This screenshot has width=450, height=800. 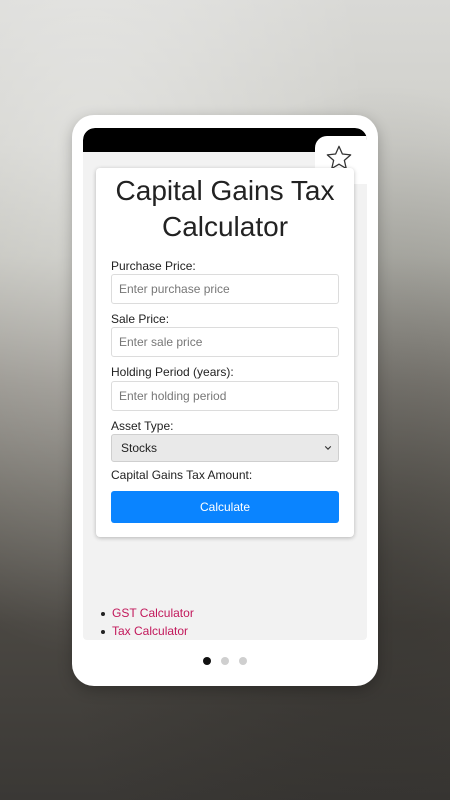 I want to click on sale-price-label: Sale Price:, so click(x=140, y=319).